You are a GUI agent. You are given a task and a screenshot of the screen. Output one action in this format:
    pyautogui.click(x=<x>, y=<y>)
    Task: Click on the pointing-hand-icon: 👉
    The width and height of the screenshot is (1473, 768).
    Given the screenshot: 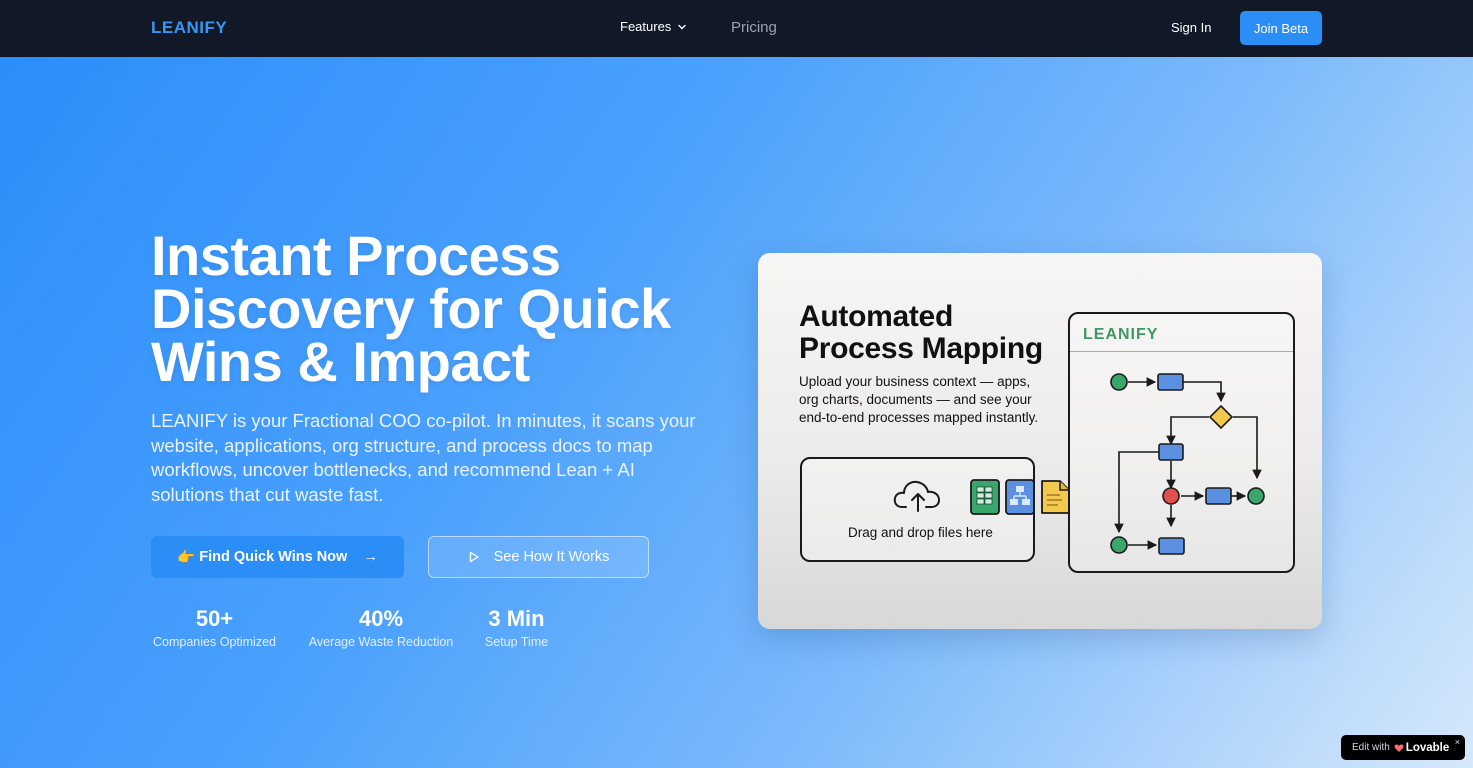 What is the action you would take?
    pyautogui.click(x=186, y=557)
    